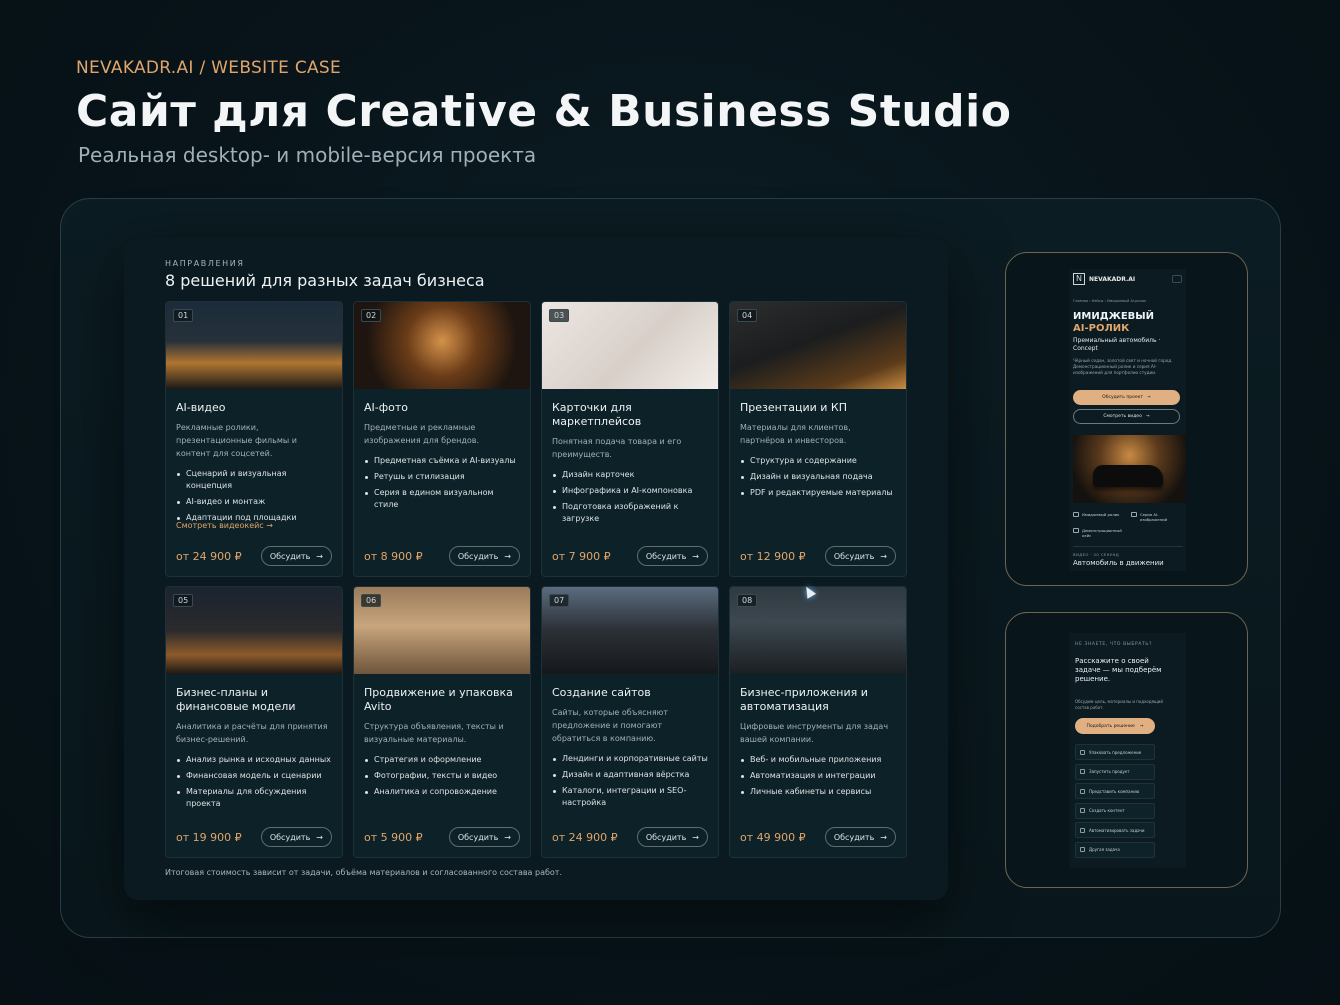  What do you see at coordinates (559, 315) in the screenshot?
I see `card-number: 03` at bounding box center [559, 315].